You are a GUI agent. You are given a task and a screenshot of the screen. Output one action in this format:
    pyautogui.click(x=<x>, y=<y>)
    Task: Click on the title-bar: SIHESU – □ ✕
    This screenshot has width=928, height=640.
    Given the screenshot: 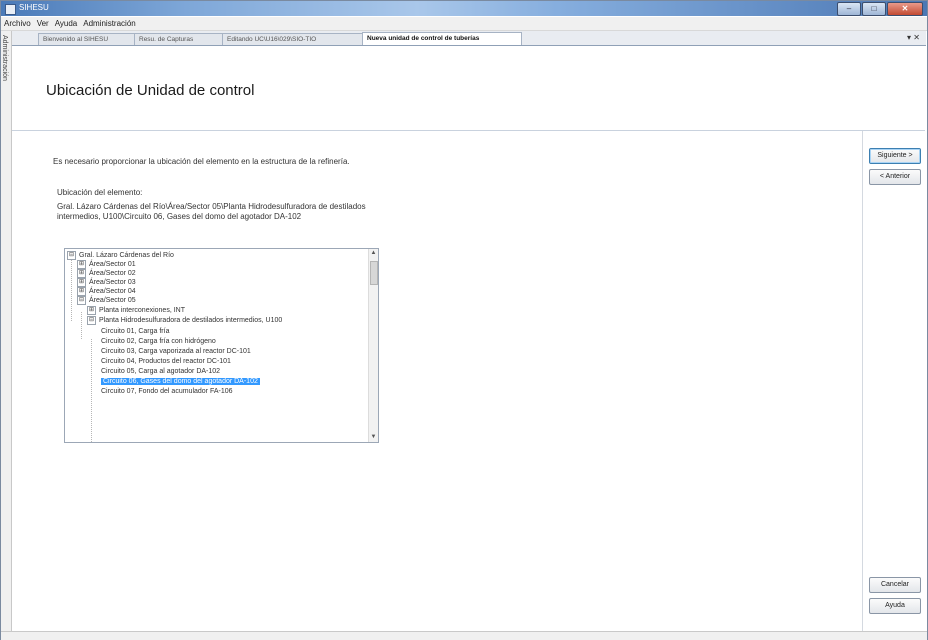 What is the action you would take?
    pyautogui.click(x=464, y=8)
    